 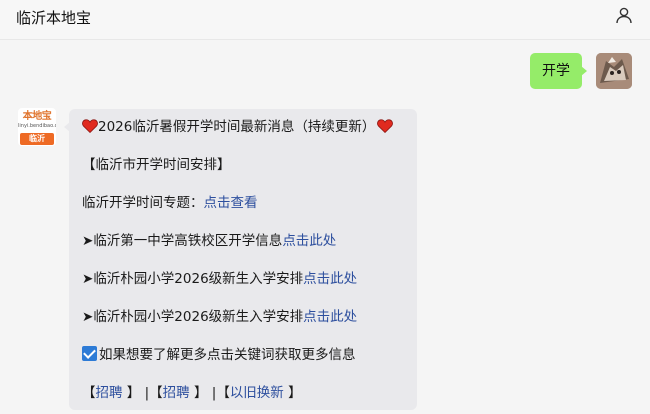 I want to click on list-item-text: 临沂第一中学高铁校区开学信息, so click(x=188, y=241).